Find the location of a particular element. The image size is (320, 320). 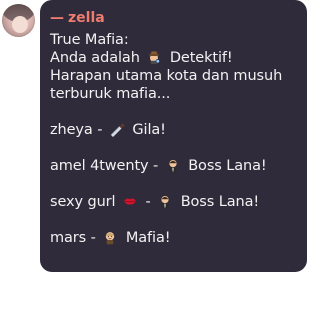

message-text: zheya - is located at coordinates (76, 130).